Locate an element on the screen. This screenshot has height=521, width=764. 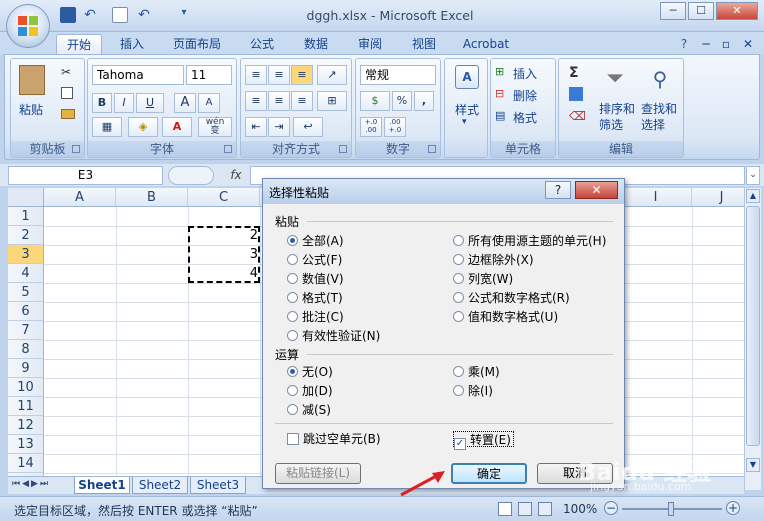
radio-op-multiply: 乘(M) is located at coordinates (476, 372).